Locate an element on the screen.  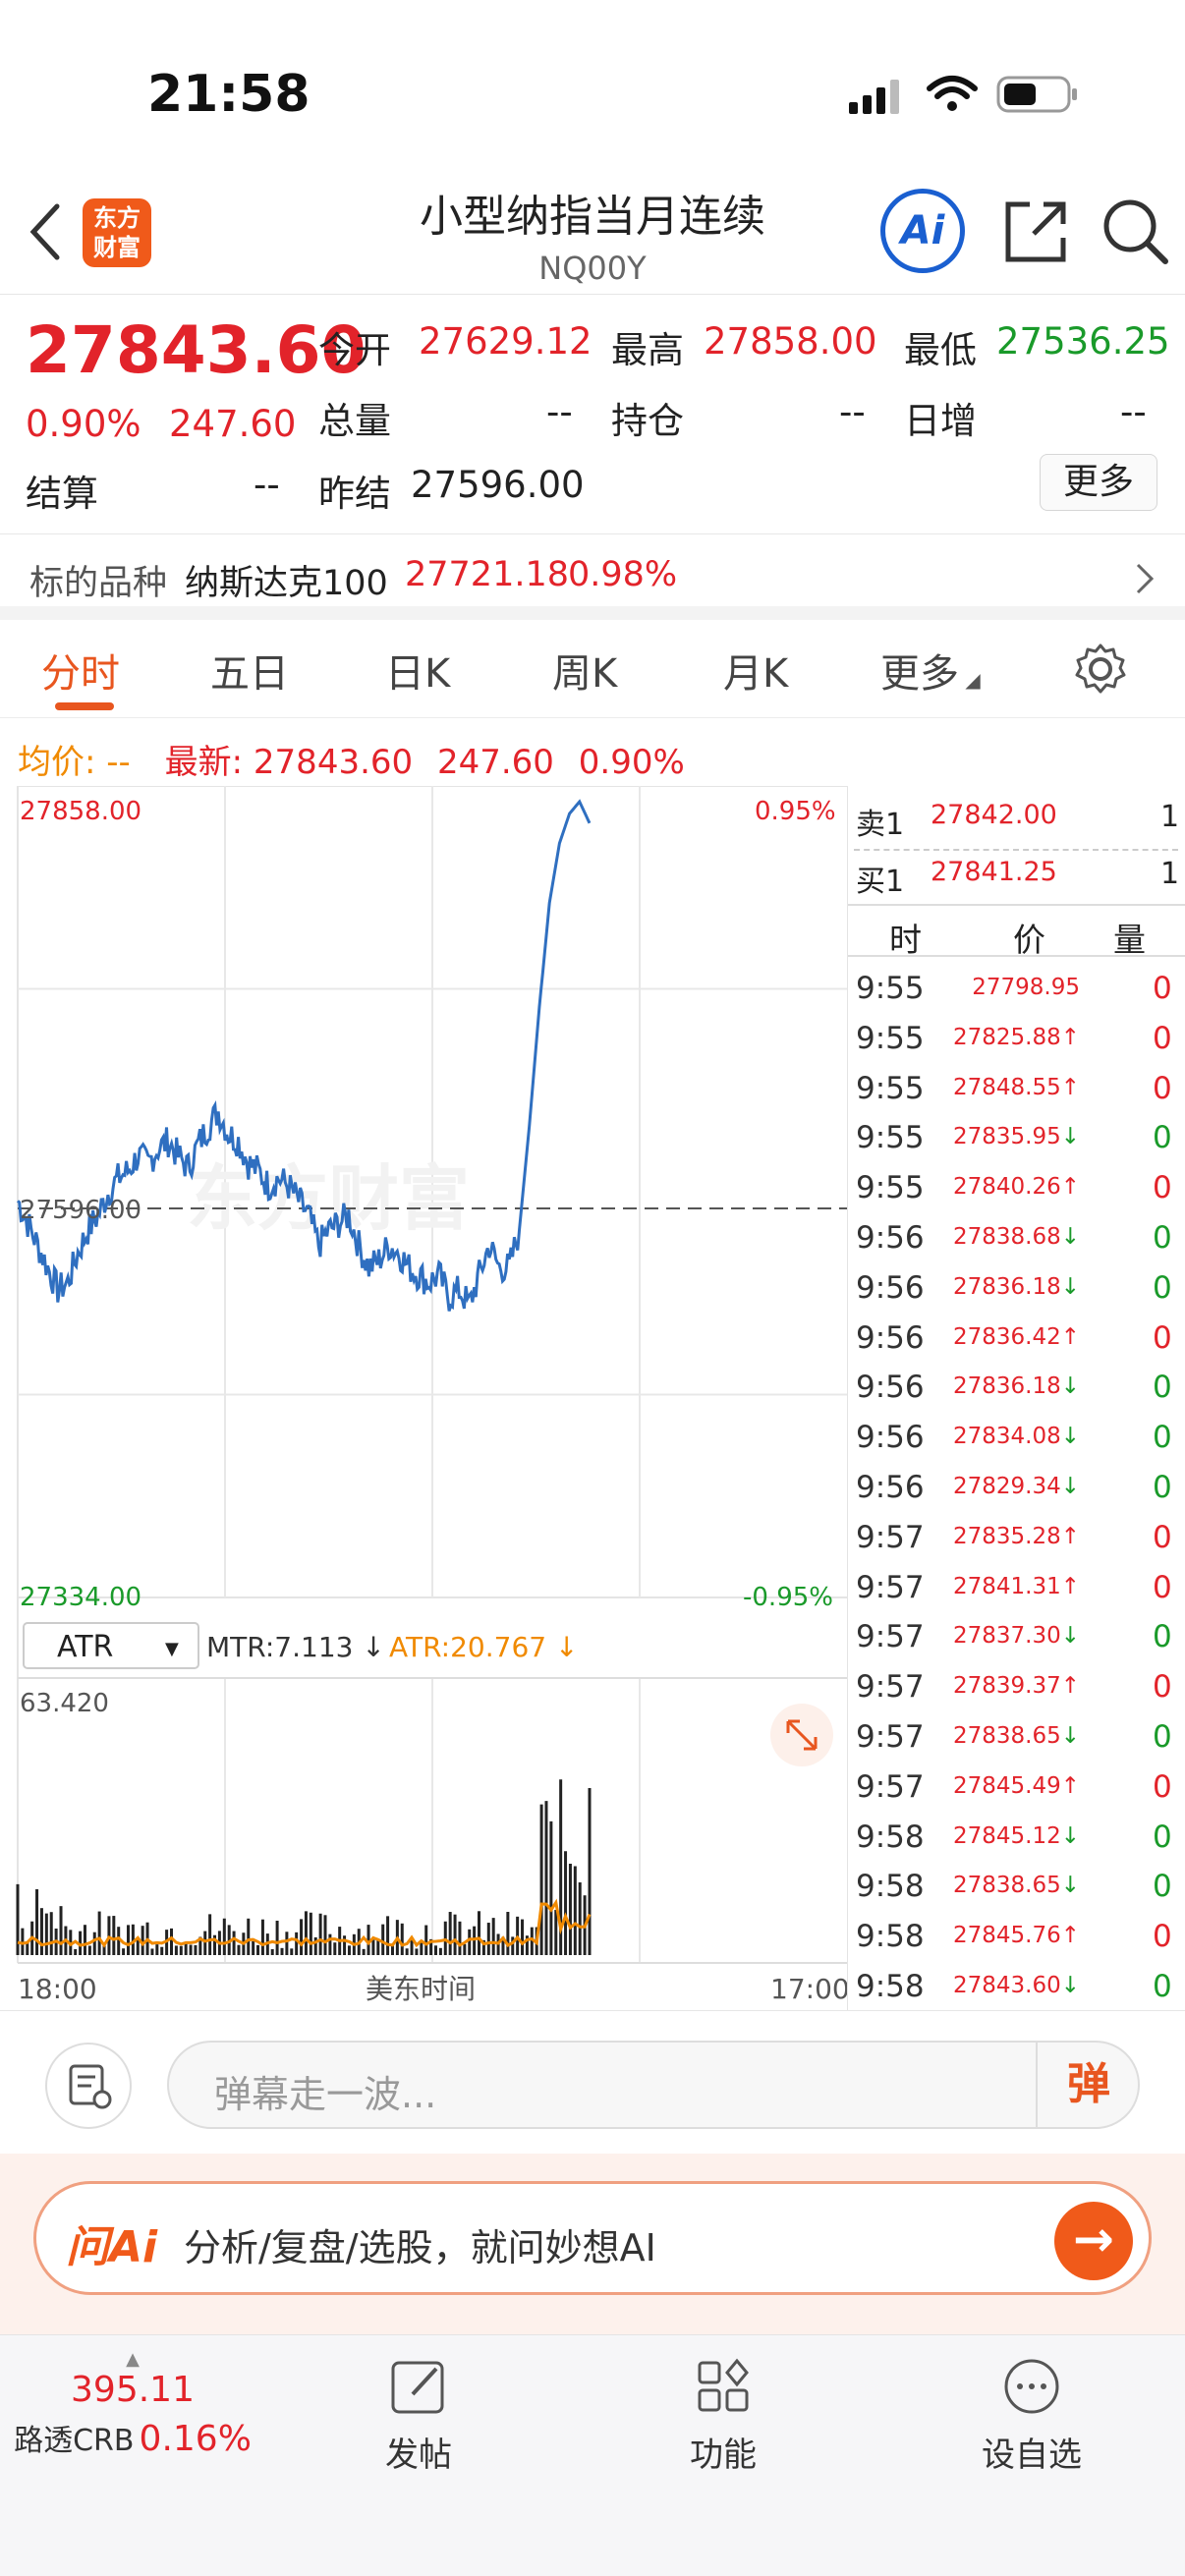
ask-label: 卖1 is located at coordinates (881, 825).